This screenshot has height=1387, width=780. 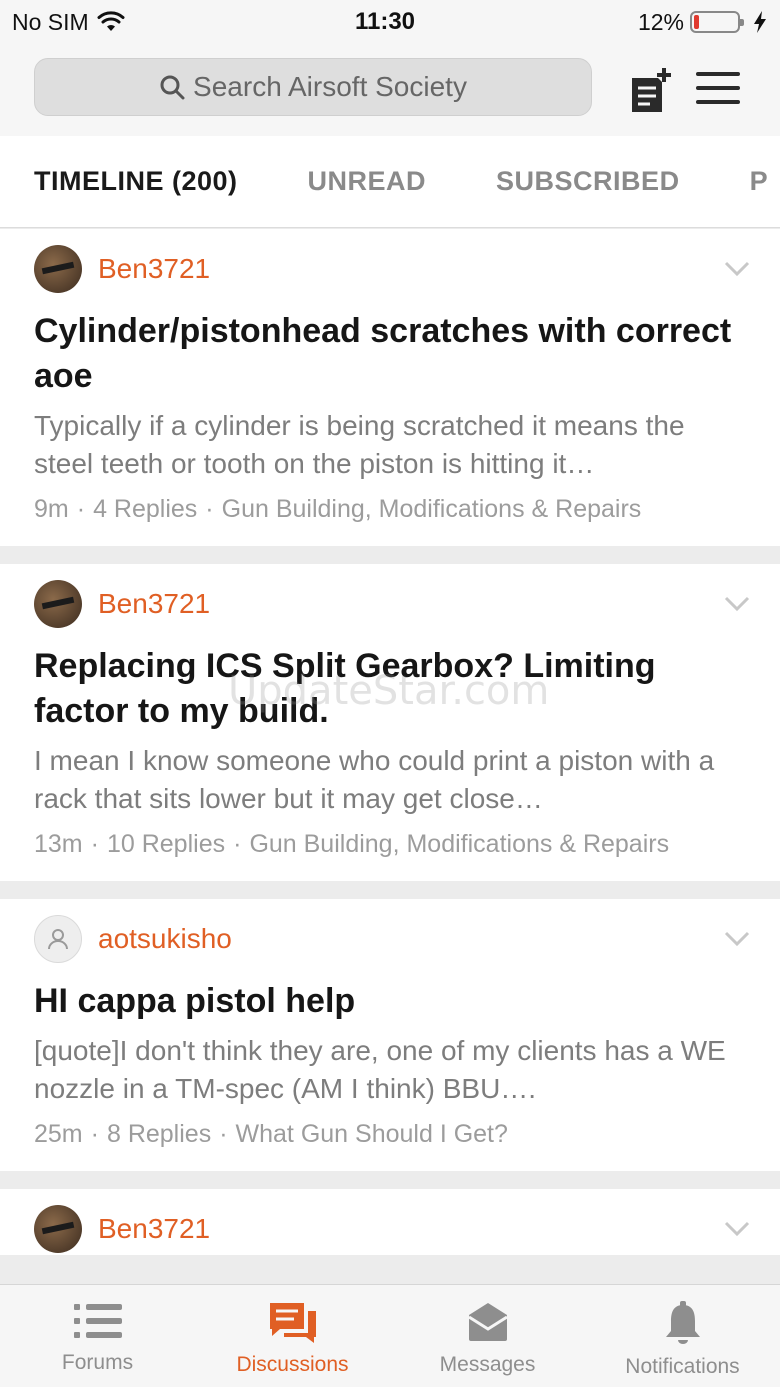 What do you see at coordinates (159, 1134) in the screenshot?
I see `thread-replies: 8 Replies` at bounding box center [159, 1134].